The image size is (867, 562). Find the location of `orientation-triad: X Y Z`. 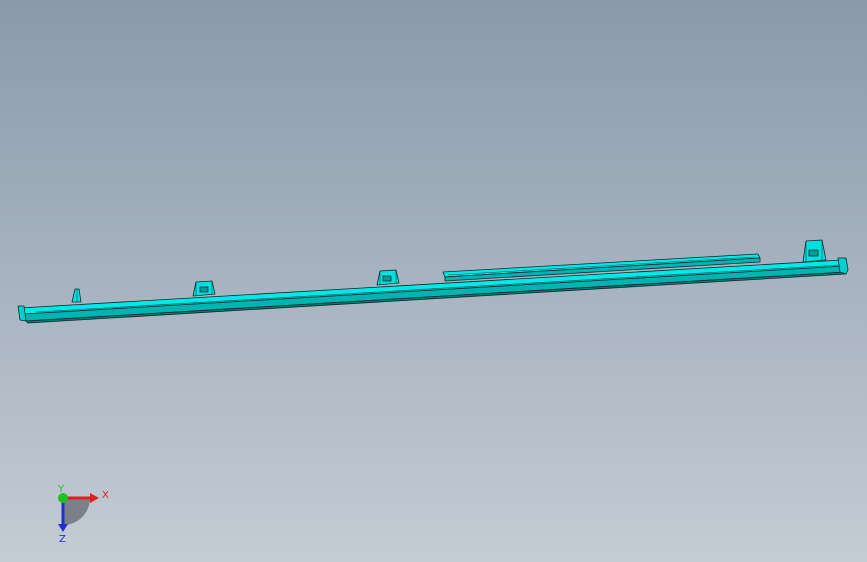

orientation-triad: X Y Z is located at coordinates (80, 515).